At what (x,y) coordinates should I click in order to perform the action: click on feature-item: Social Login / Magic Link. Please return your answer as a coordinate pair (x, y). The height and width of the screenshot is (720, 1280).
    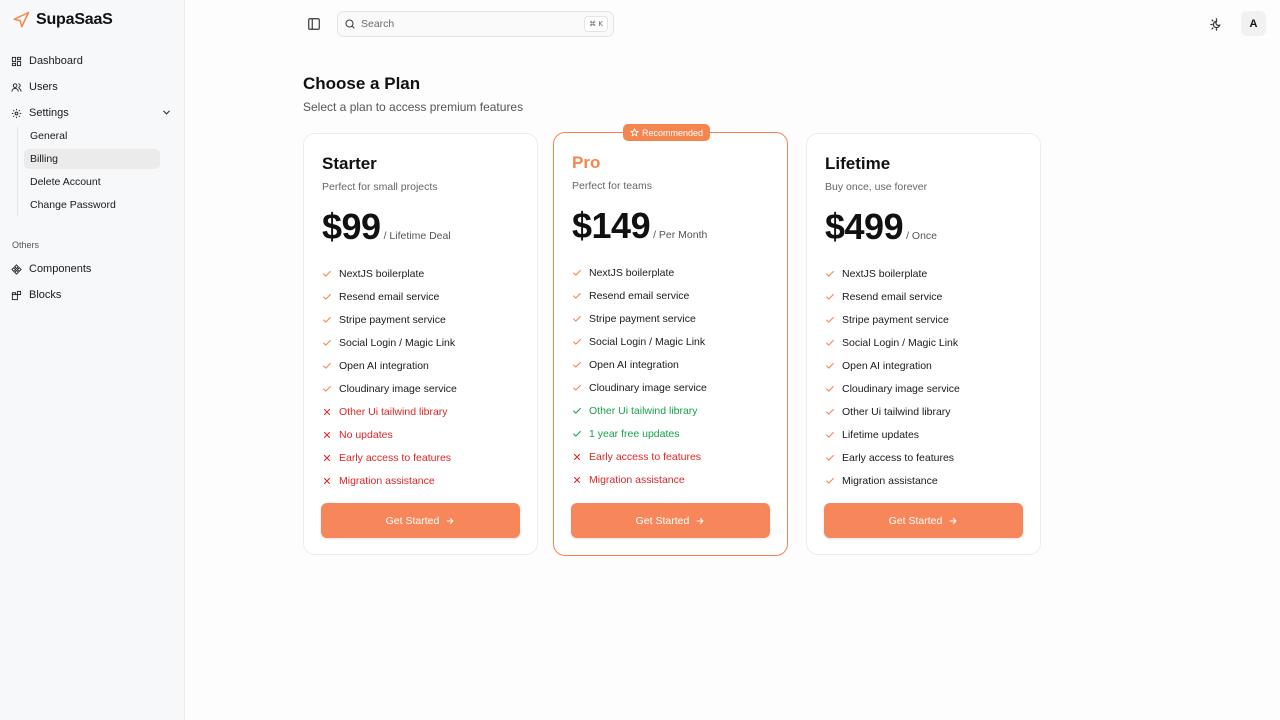
    Looking at the image, I should click on (389, 342).